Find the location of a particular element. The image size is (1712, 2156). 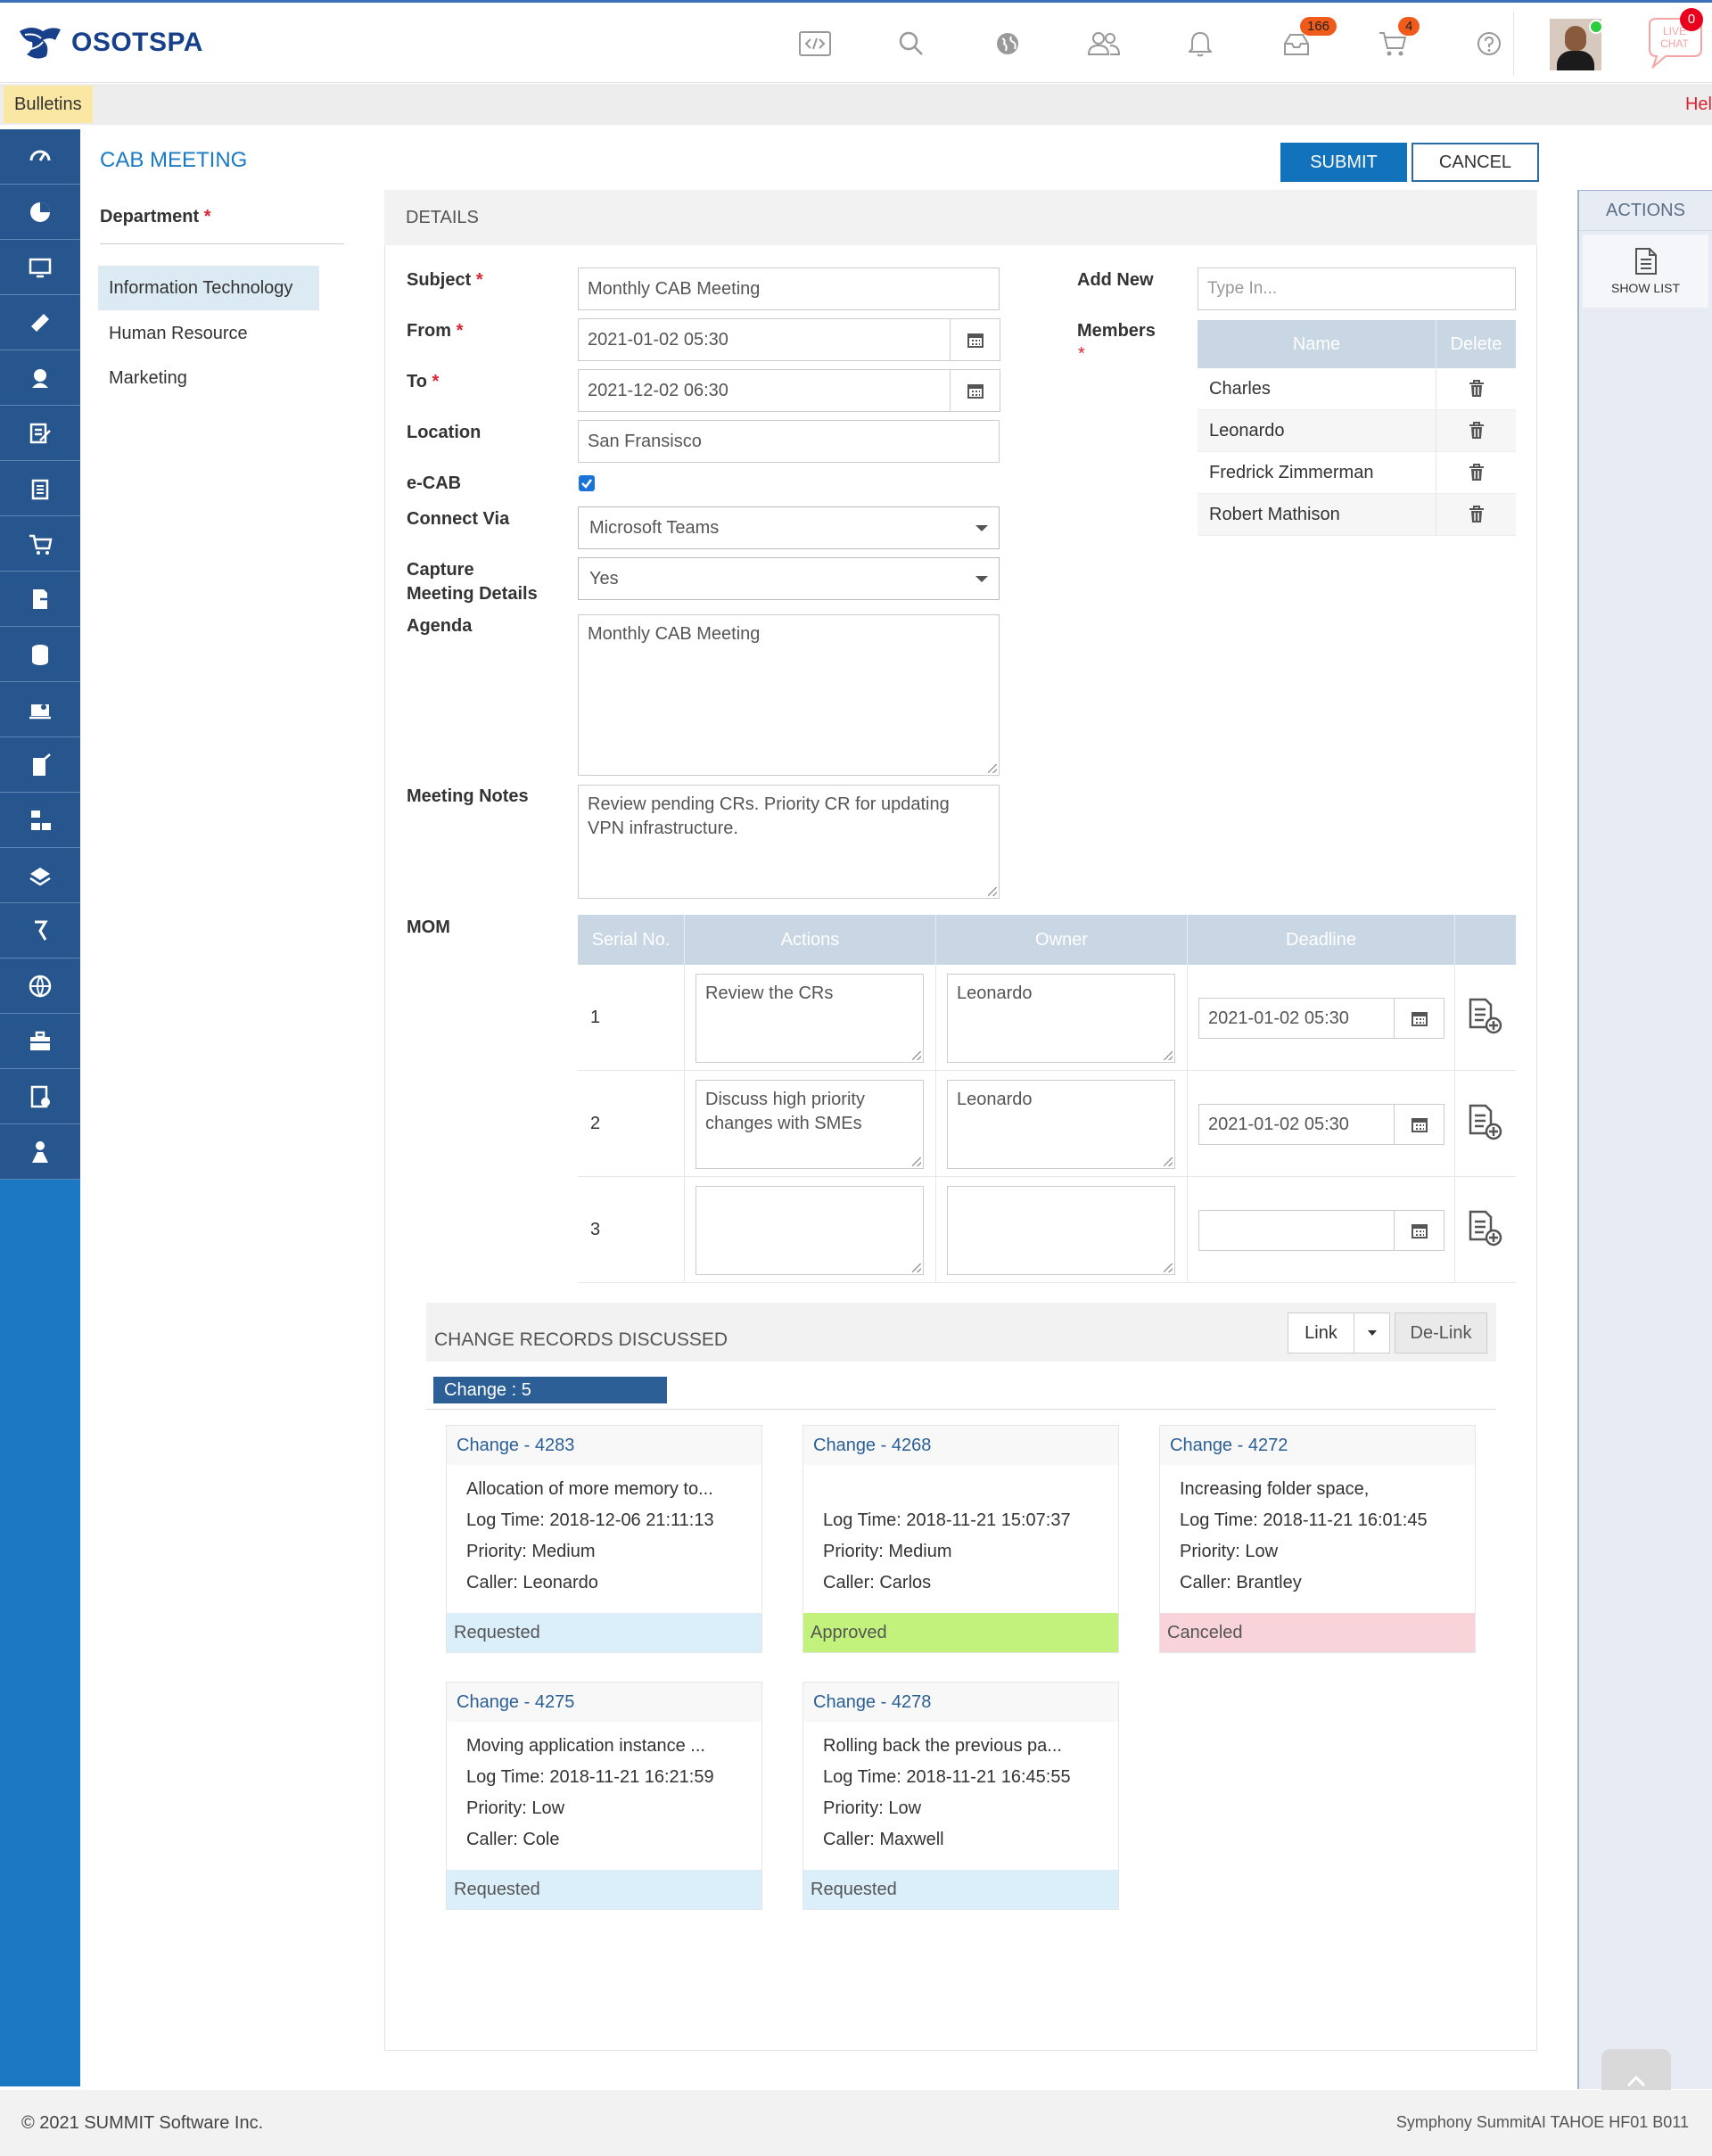

change-card-title: Change - 4272 is located at coordinates (1317, 1445).